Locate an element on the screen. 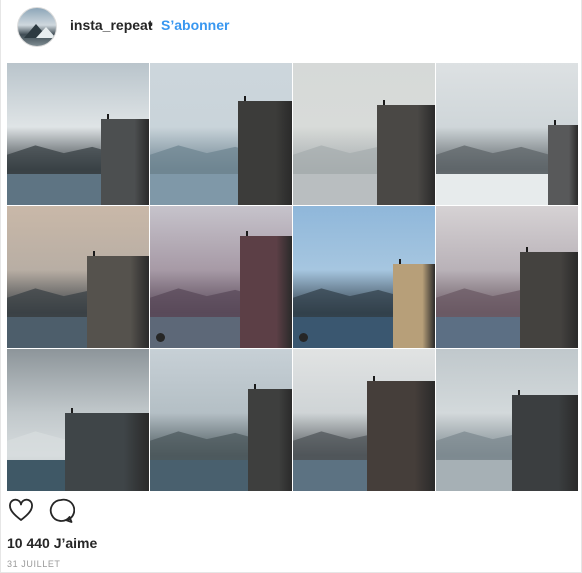  post-header: insta_repeat • S’abonner is located at coordinates (291, 28).